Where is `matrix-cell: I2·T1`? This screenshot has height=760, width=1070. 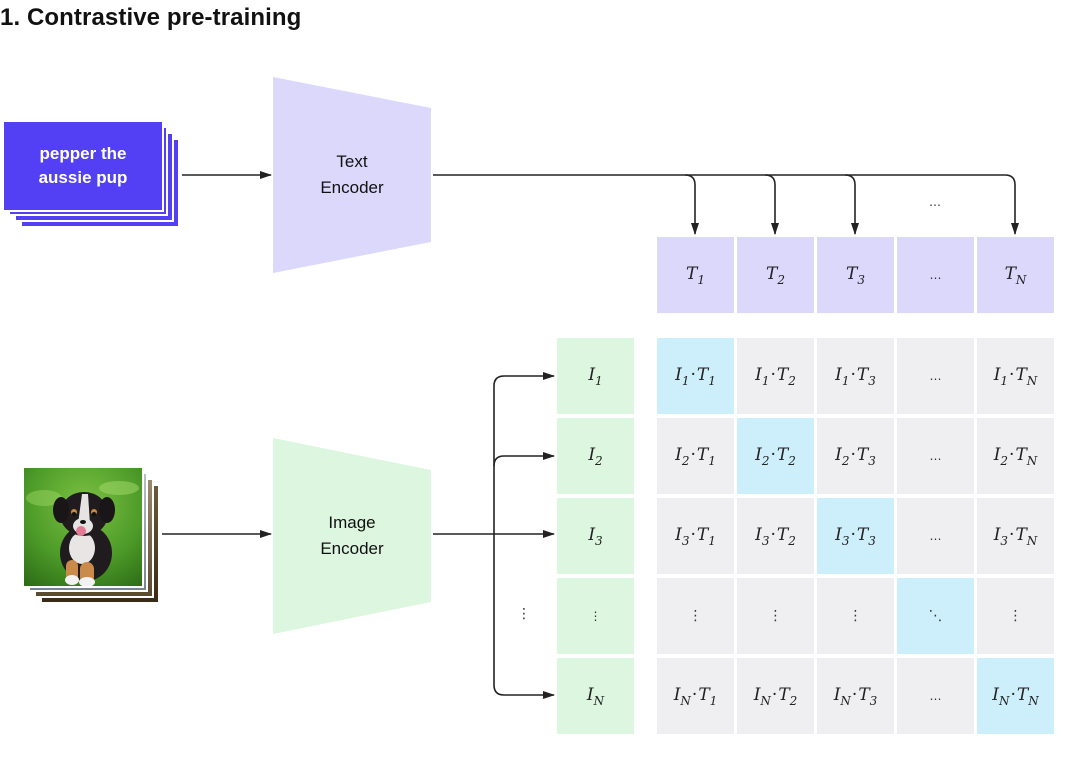 matrix-cell: I2·T1 is located at coordinates (695, 456).